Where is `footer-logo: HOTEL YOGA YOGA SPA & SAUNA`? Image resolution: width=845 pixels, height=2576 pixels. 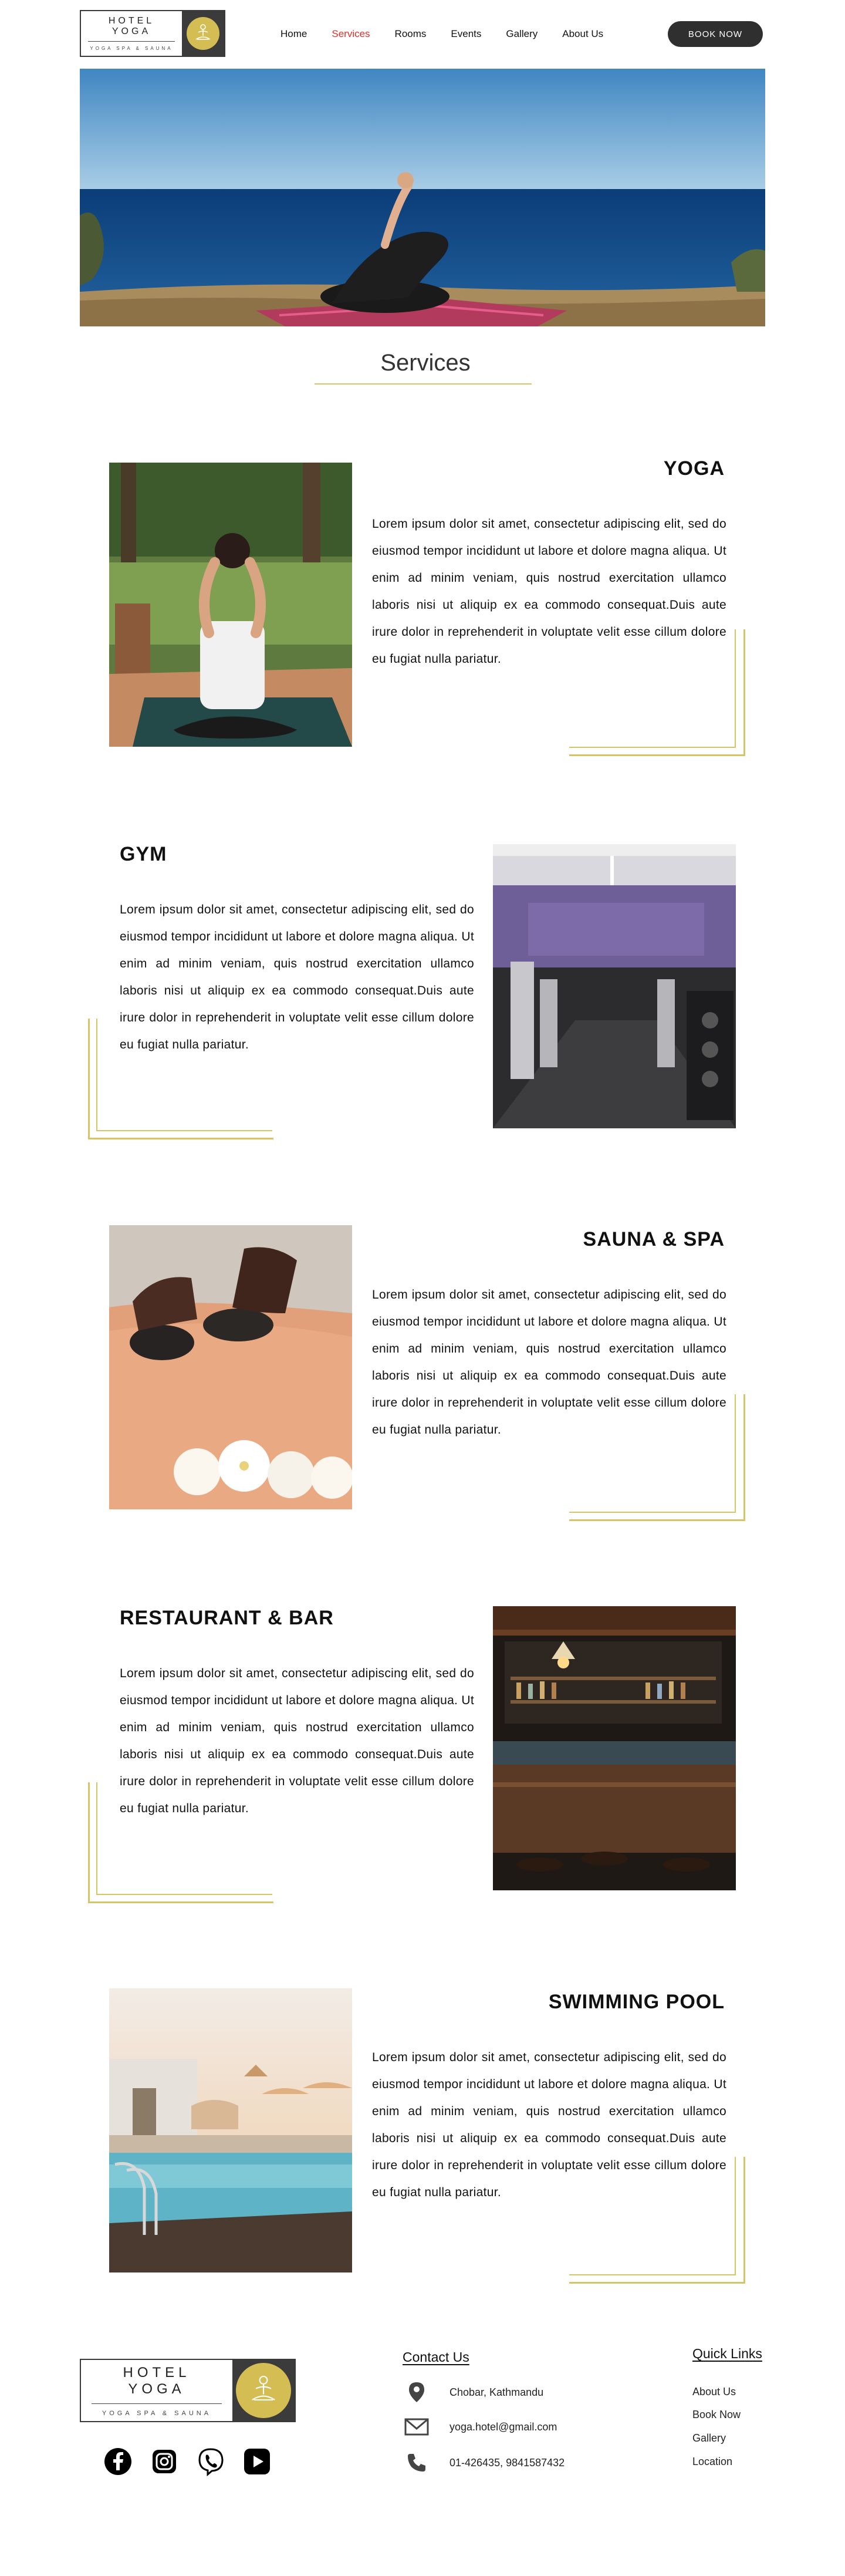
footer-logo: HOTEL YOGA YOGA SPA & SAUNA is located at coordinates (188, 2390).